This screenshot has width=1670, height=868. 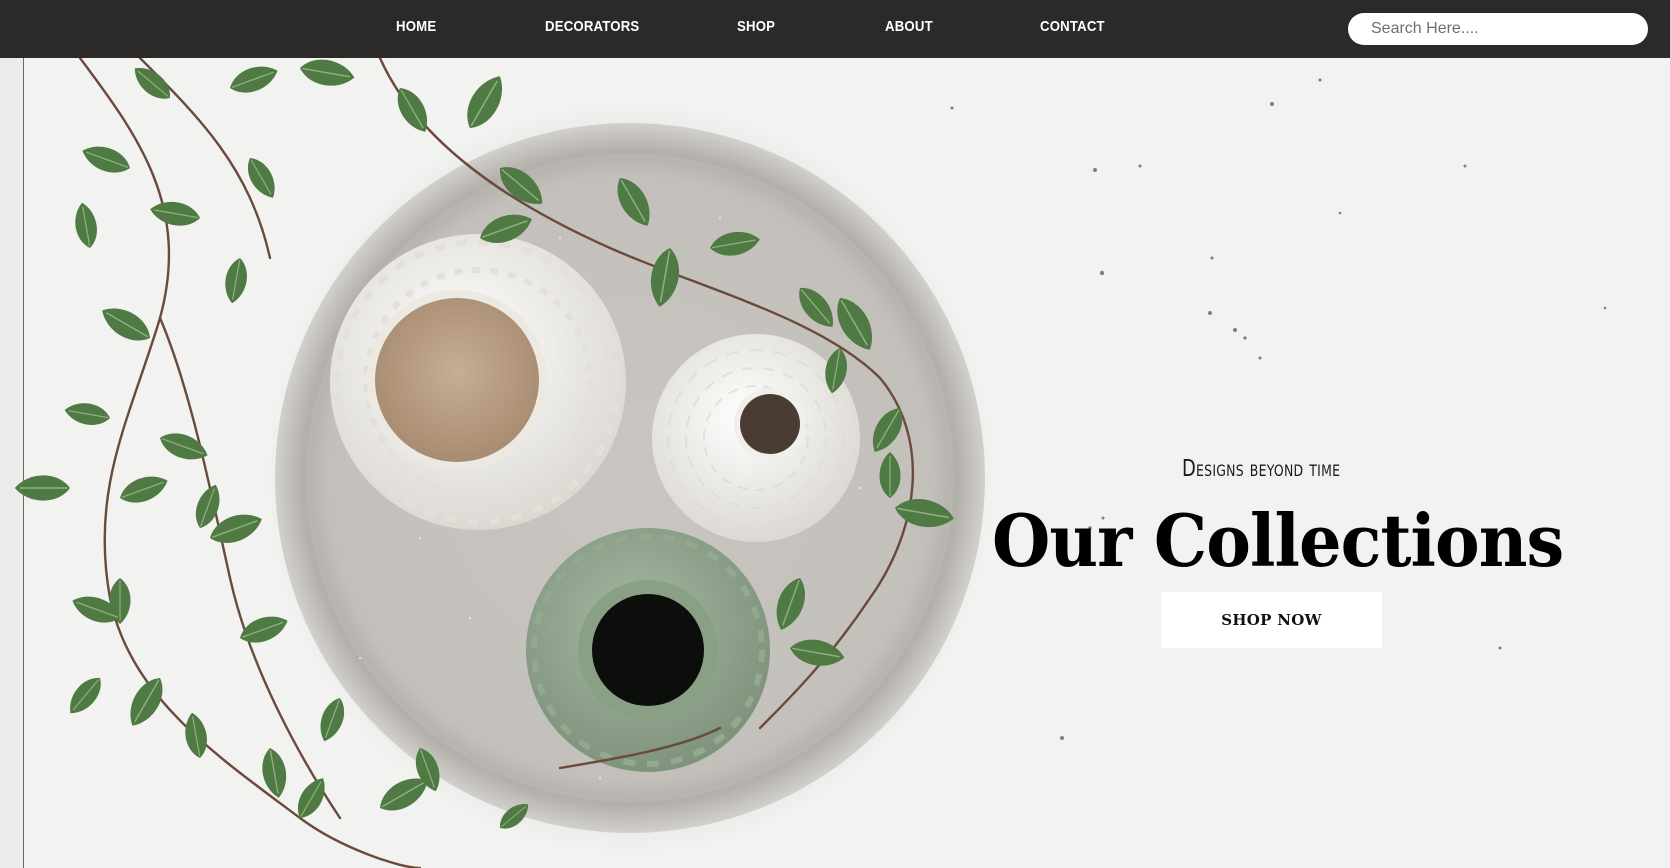 I want to click on nav-links: HOME DECORATORS SHOP ABOUT CONTACT, so click(x=600, y=29).